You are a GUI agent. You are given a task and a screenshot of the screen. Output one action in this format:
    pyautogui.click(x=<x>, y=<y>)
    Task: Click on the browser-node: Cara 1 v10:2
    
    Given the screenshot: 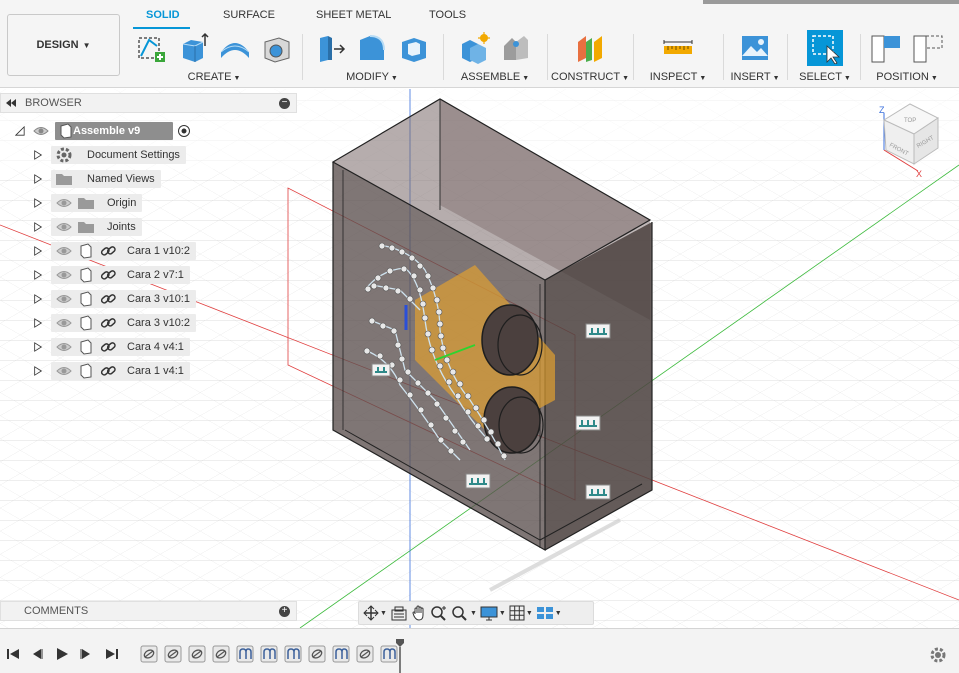 What is the action you would take?
    pyautogui.click(x=123, y=251)
    